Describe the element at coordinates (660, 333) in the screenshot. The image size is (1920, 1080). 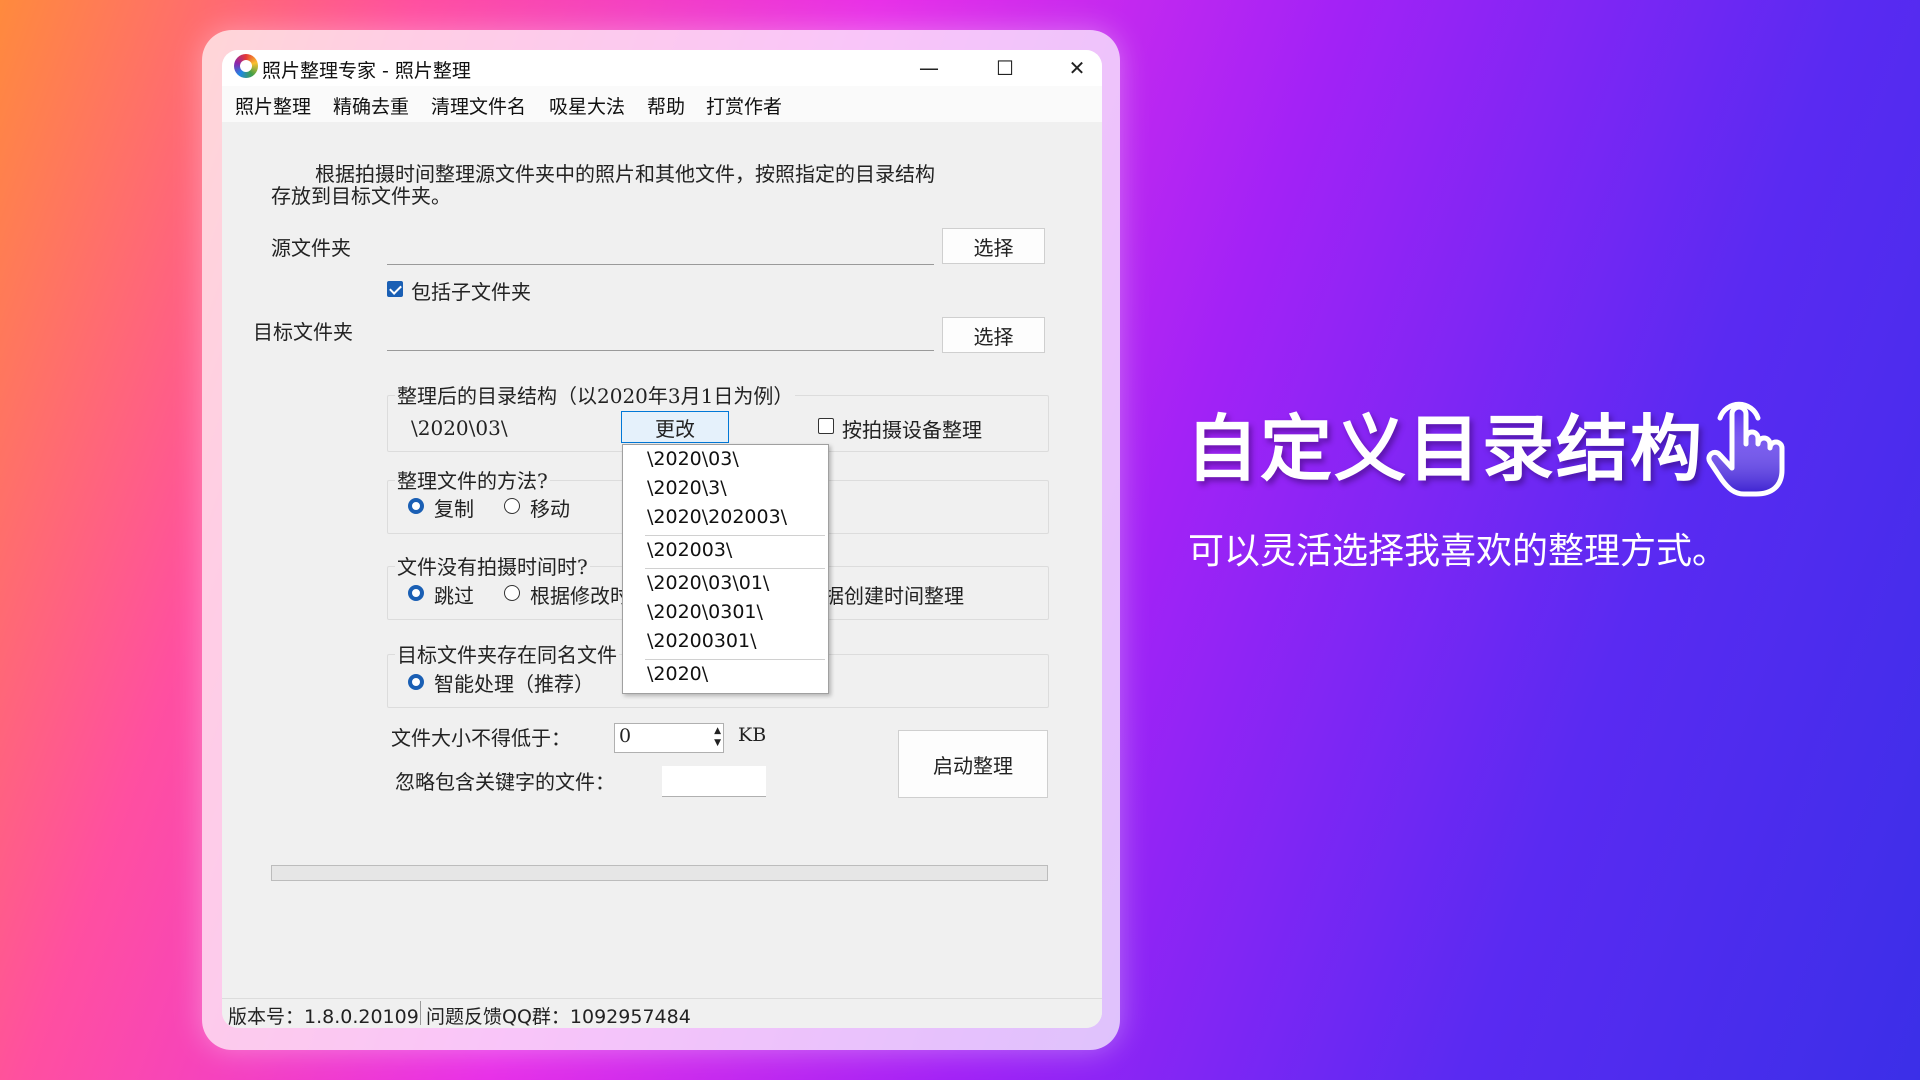
I see `target-folder-field` at that location.